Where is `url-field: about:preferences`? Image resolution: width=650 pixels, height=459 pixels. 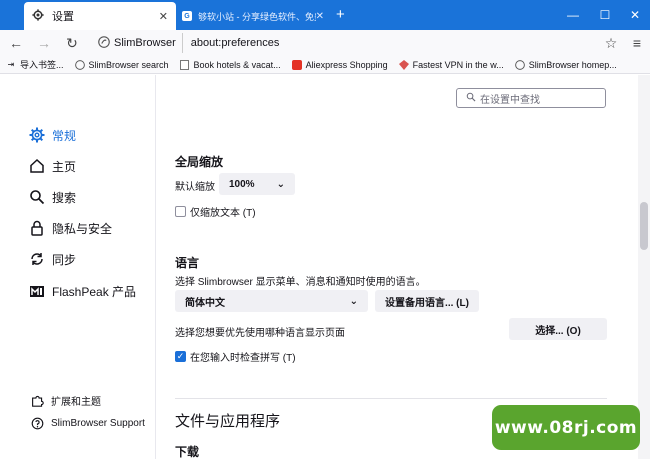 url-field: about:preferences is located at coordinates (394, 43).